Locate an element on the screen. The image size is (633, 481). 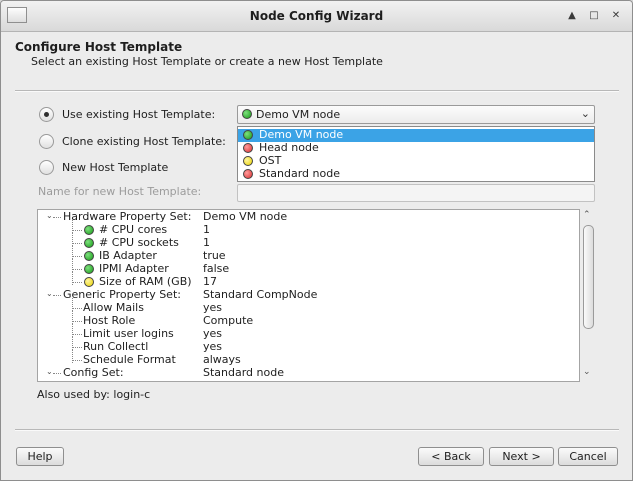
also-used-by-text: Also used by: login-c is located at coordinates (94, 394).